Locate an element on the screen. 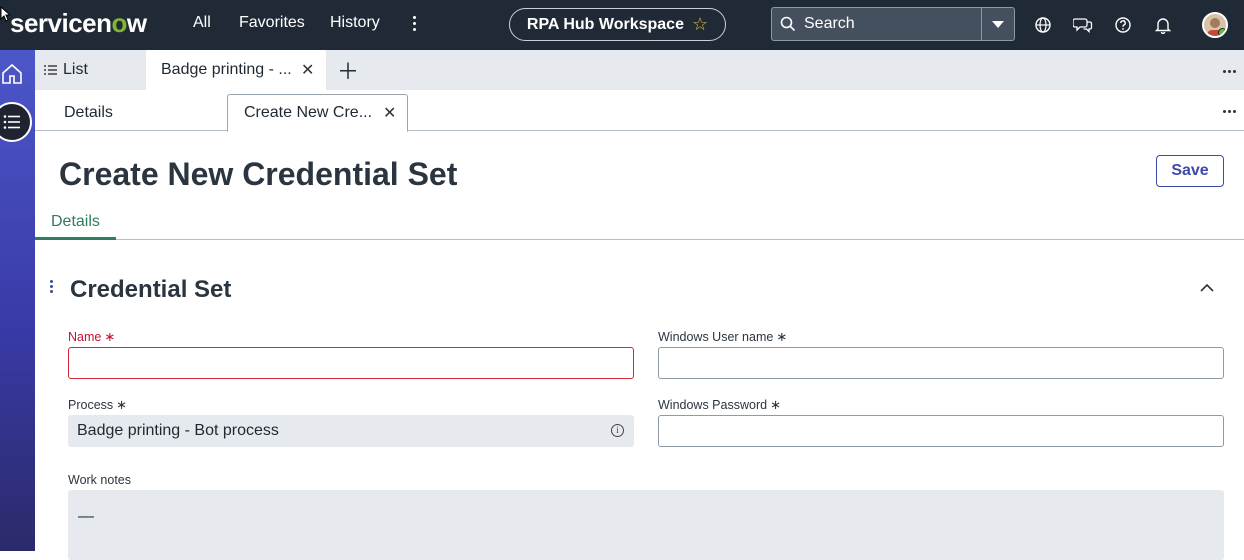 This screenshot has width=1244, height=560. home-icon is located at coordinates (12, 74).